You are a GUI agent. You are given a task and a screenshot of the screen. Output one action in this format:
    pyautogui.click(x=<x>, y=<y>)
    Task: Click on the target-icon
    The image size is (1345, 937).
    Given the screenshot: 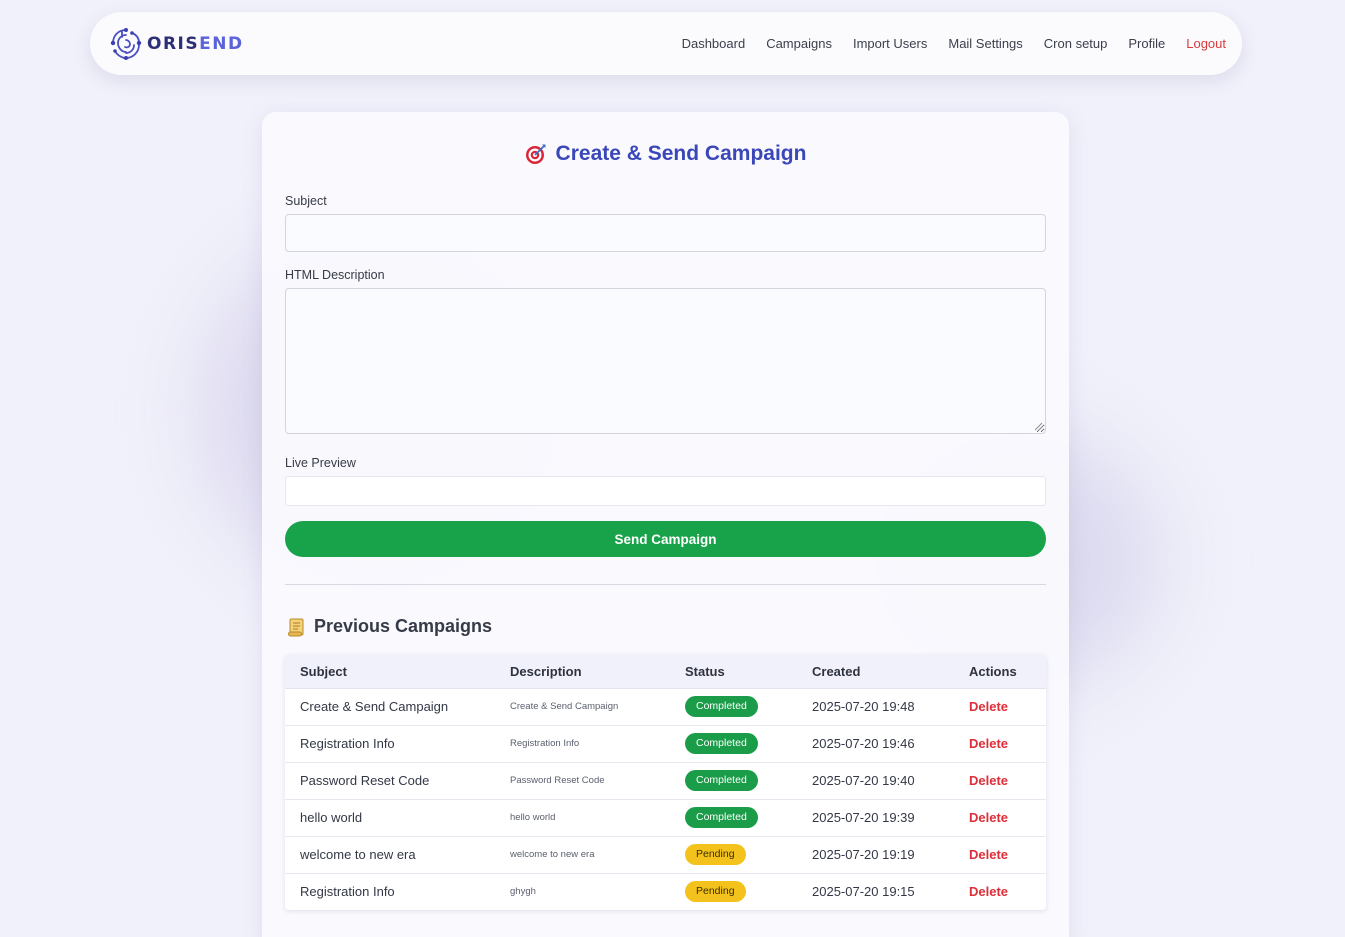 What is the action you would take?
    pyautogui.click(x=535, y=154)
    